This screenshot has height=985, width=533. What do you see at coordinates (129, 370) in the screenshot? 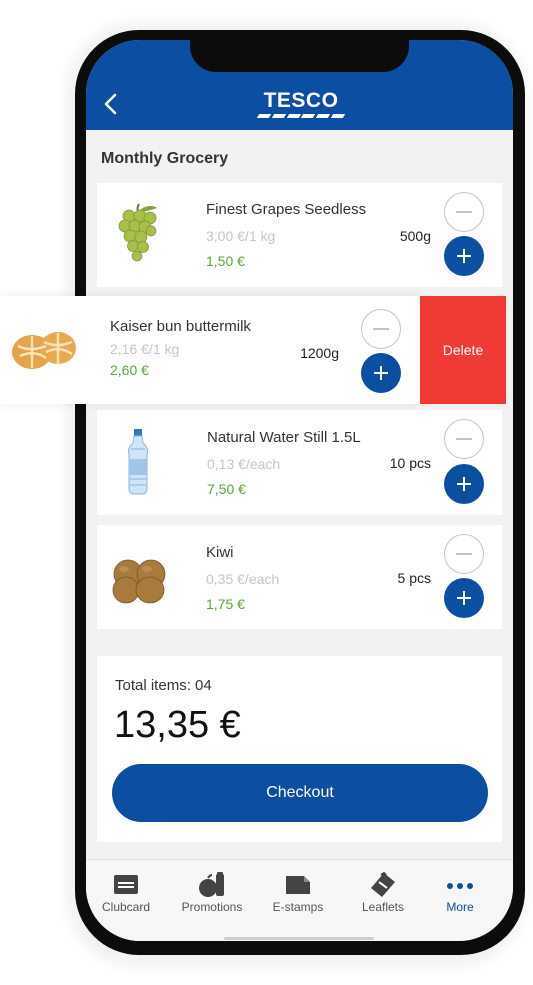
I see `item-total-price: 2,60 €` at bounding box center [129, 370].